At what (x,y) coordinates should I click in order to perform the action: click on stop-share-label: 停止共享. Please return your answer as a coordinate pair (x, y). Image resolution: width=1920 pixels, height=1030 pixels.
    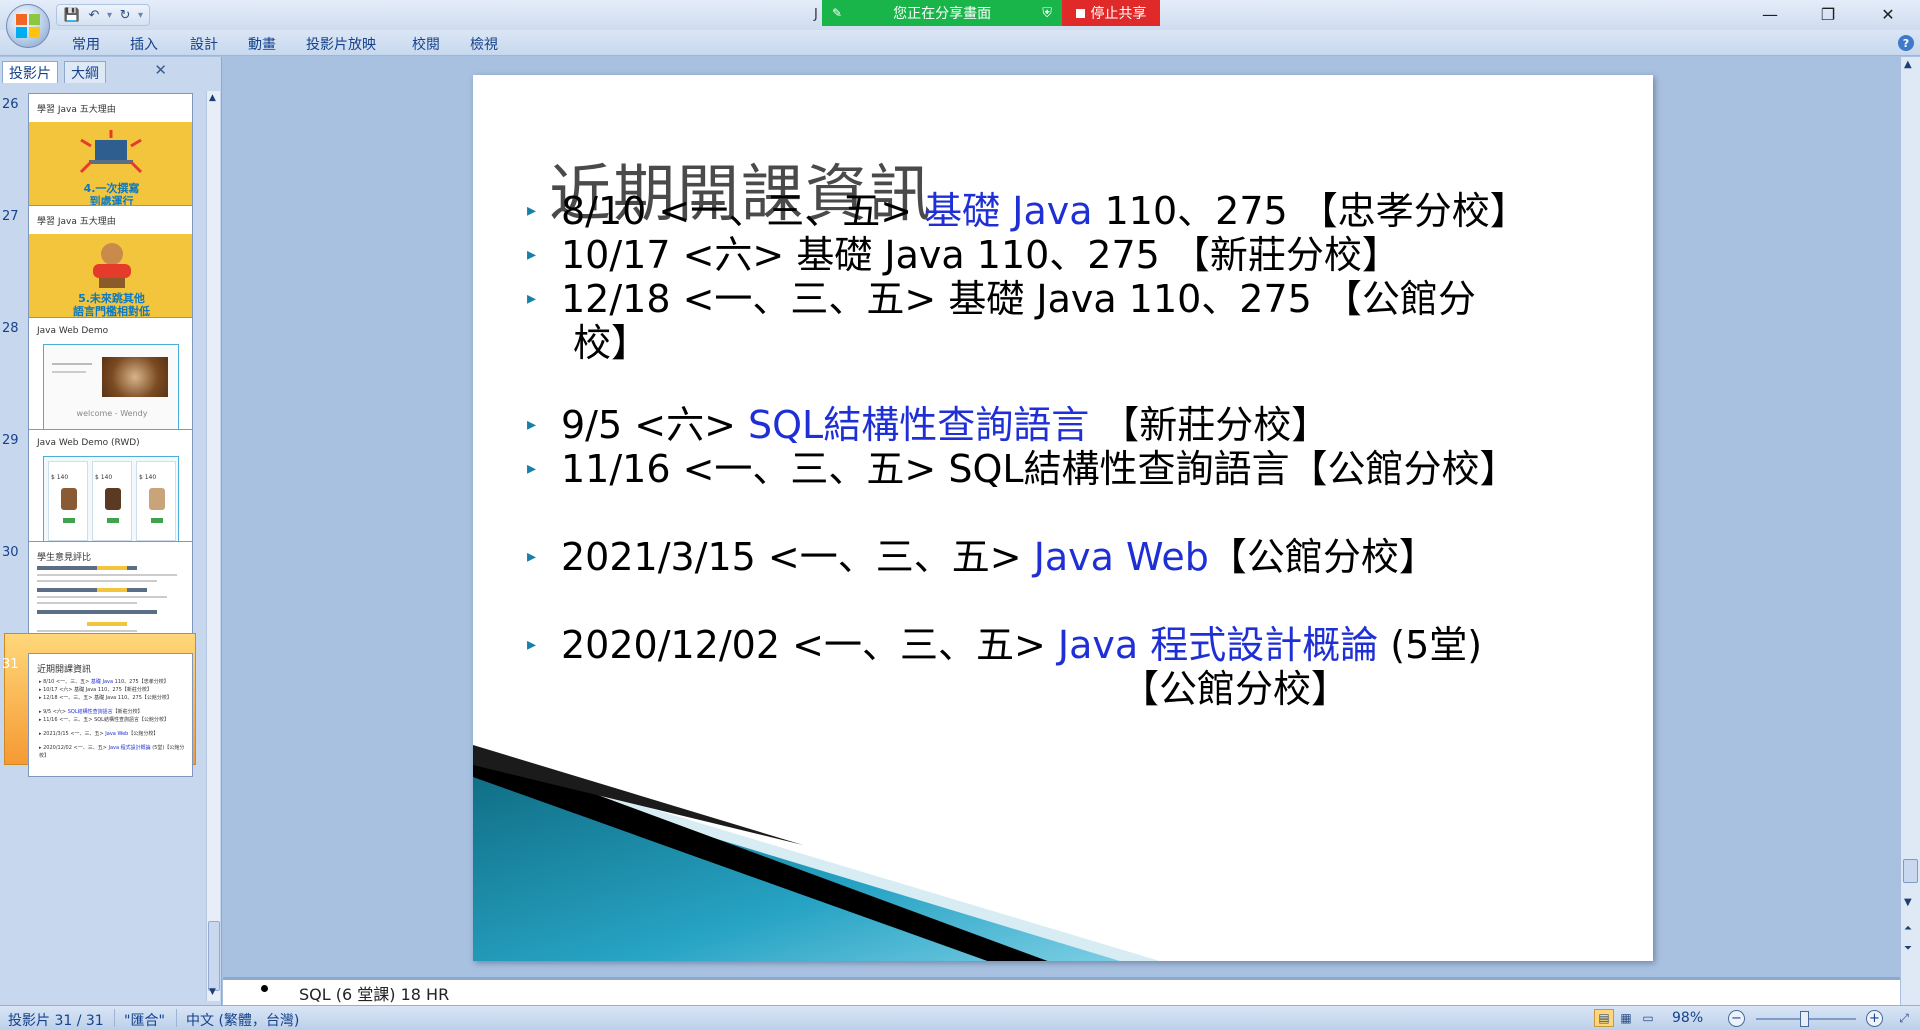
    Looking at the image, I should click on (1118, 14).